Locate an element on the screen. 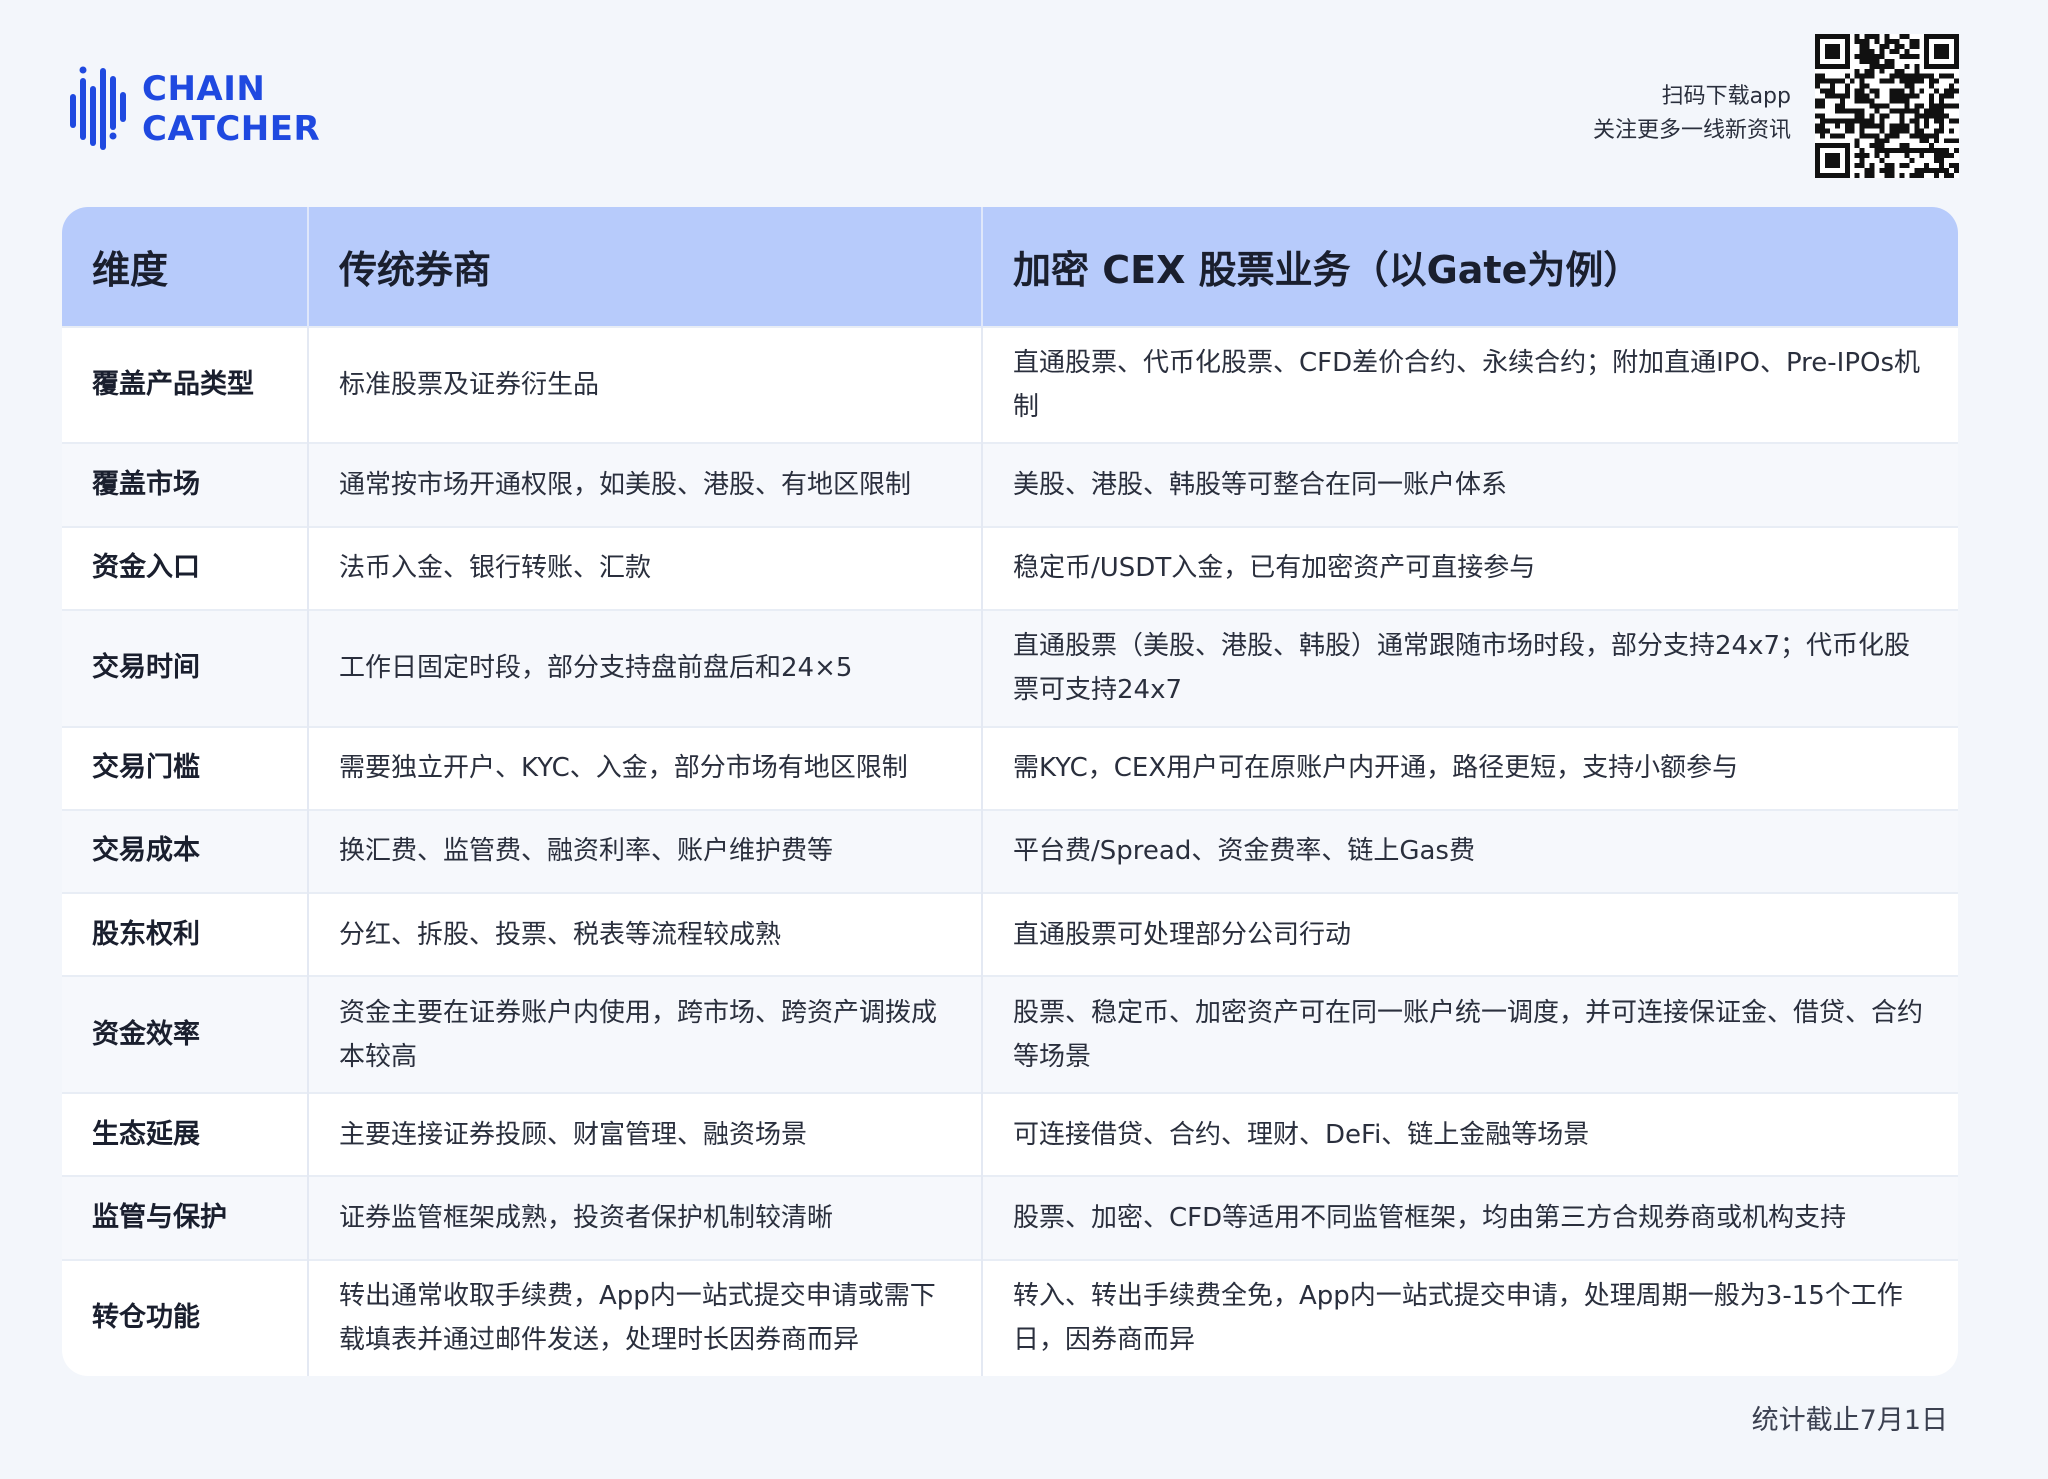  row-traditional: 换汇费、监管费、融资利率、账户维护费等 is located at coordinates (645, 851).